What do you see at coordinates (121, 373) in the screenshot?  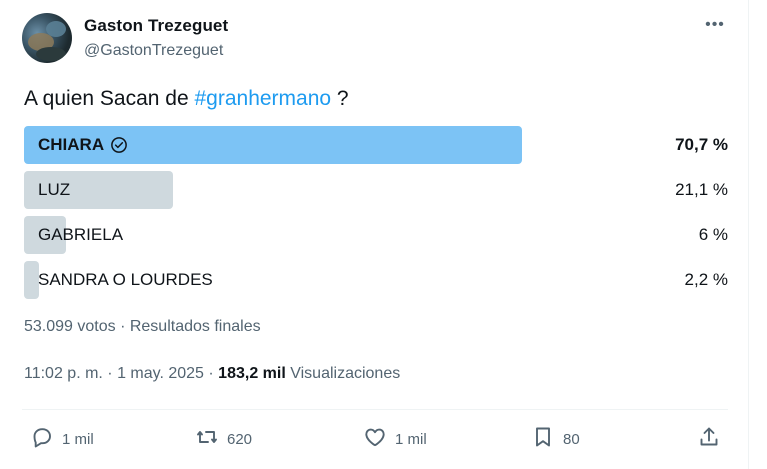 I see `timestamp: 11:02 p. m. · 1 may. 2025 ·` at bounding box center [121, 373].